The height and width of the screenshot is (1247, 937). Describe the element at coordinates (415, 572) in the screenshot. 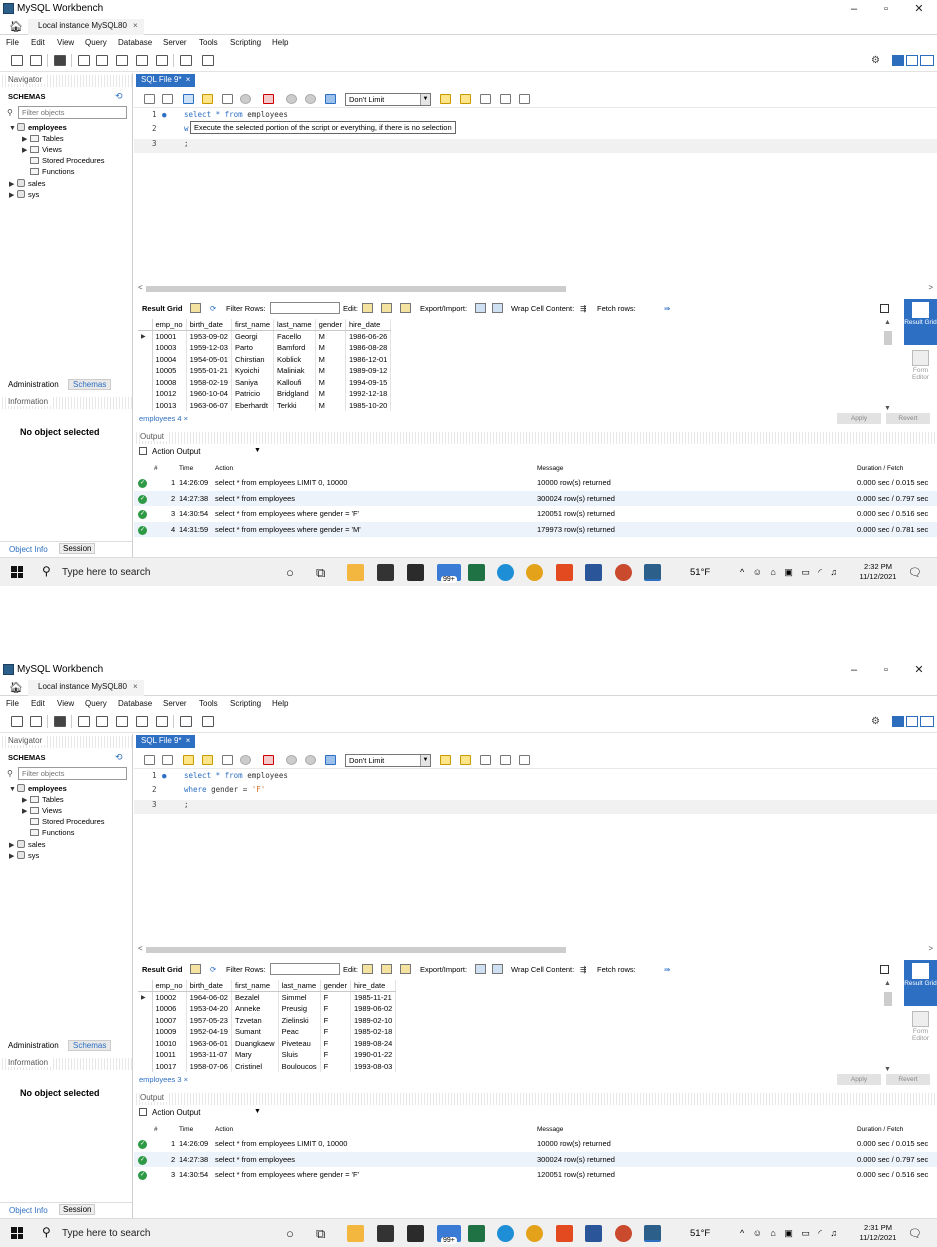

I see `app-icon` at that location.